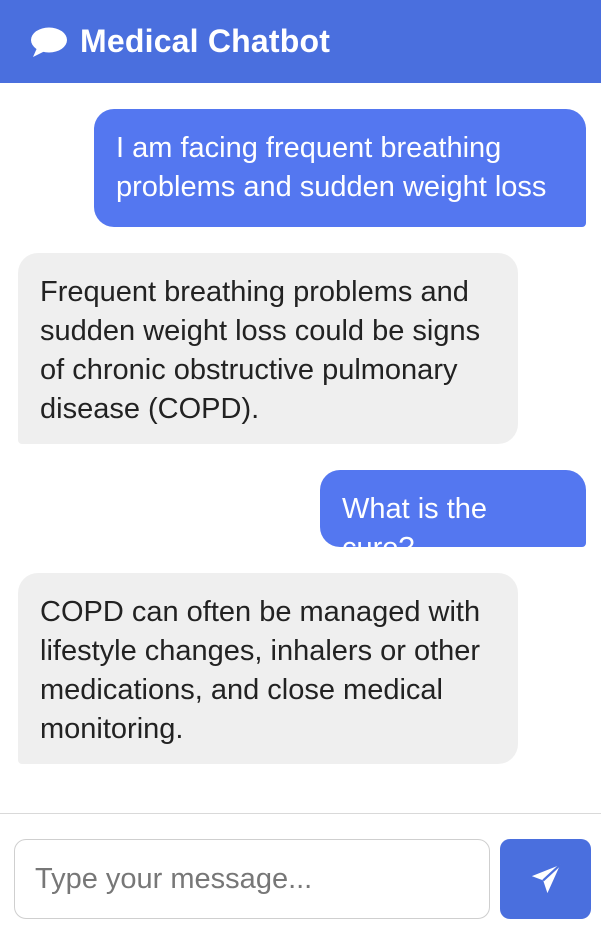  I want to click on send-button, so click(545, 879).